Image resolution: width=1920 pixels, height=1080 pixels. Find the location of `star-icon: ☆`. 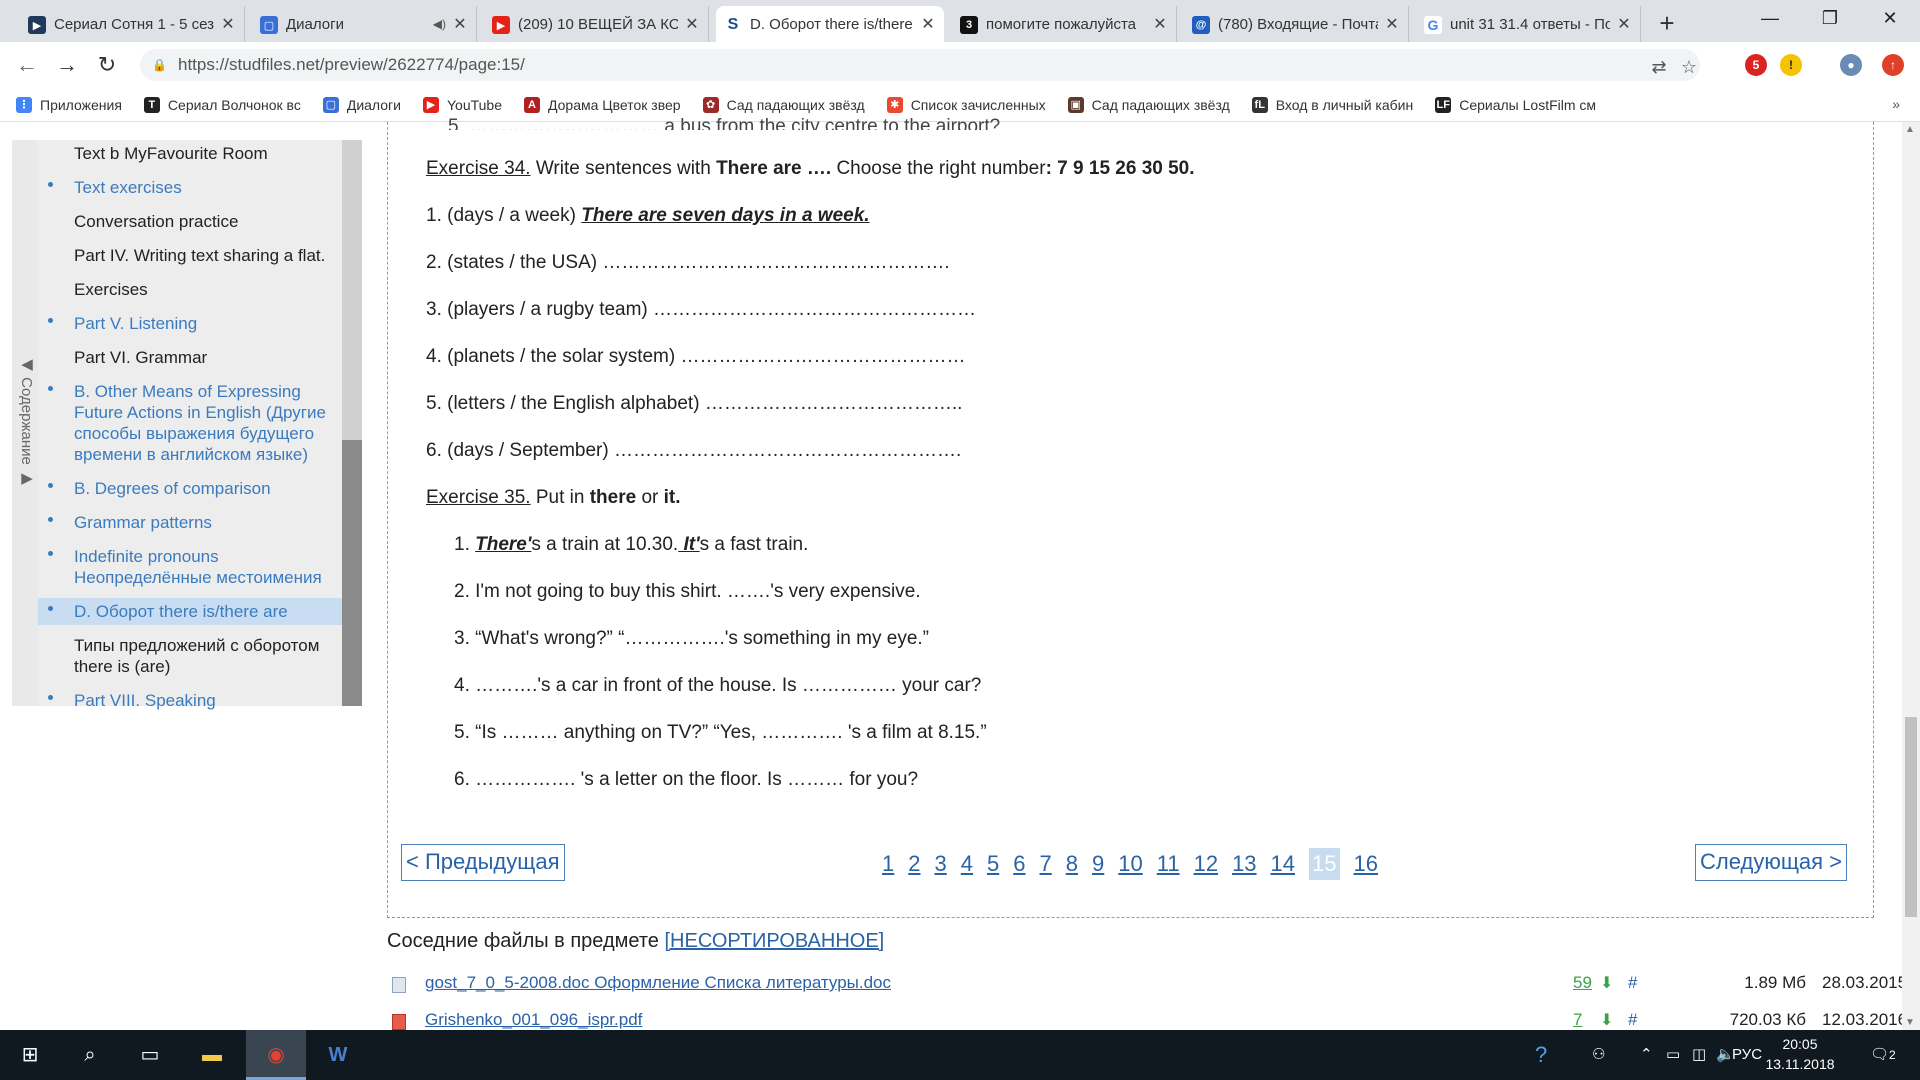

star-icon: ☆ is located at coordinates (1689, 67).